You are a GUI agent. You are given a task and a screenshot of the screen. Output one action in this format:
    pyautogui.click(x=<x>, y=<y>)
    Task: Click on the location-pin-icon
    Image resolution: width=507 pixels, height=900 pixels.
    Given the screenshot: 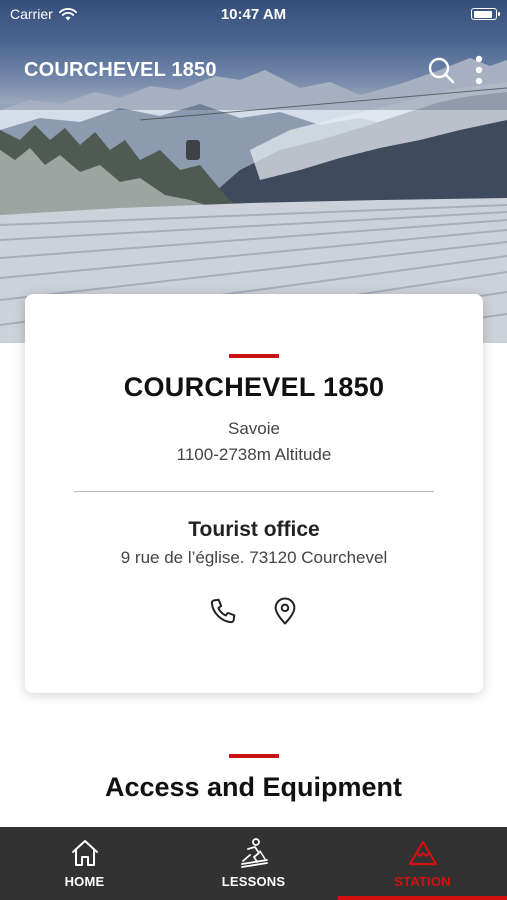 What is the action you would take?
    pyautogui.click(x=285, y=611)
    